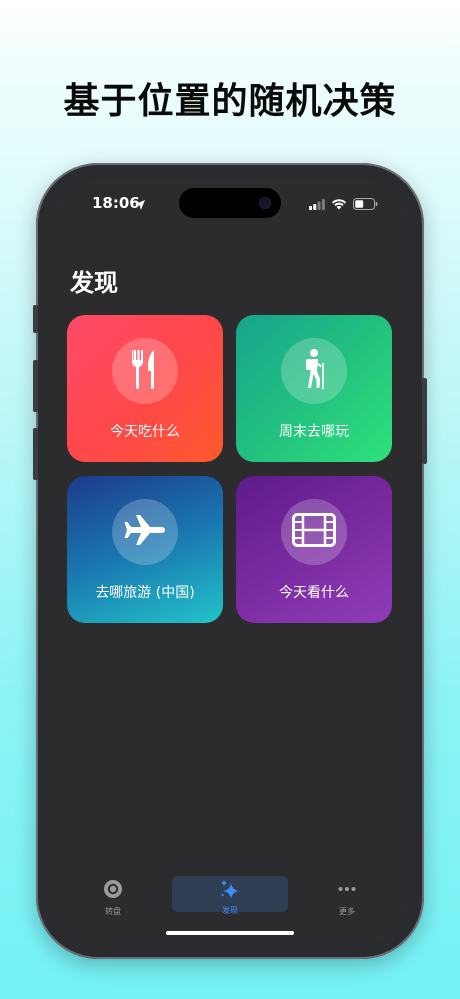 This screenshot has width=460, height=999. I want to click on tab-more: 更多, so click(347, 896).